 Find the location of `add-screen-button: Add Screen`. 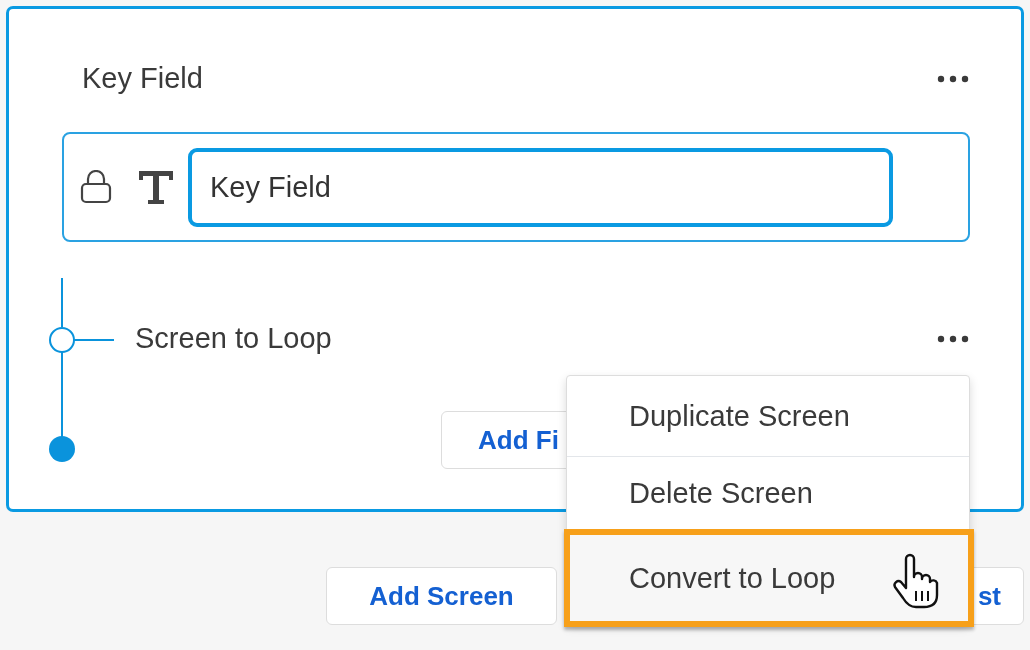

add-screen-button: Add Screen is located at coordinates (441, 596).